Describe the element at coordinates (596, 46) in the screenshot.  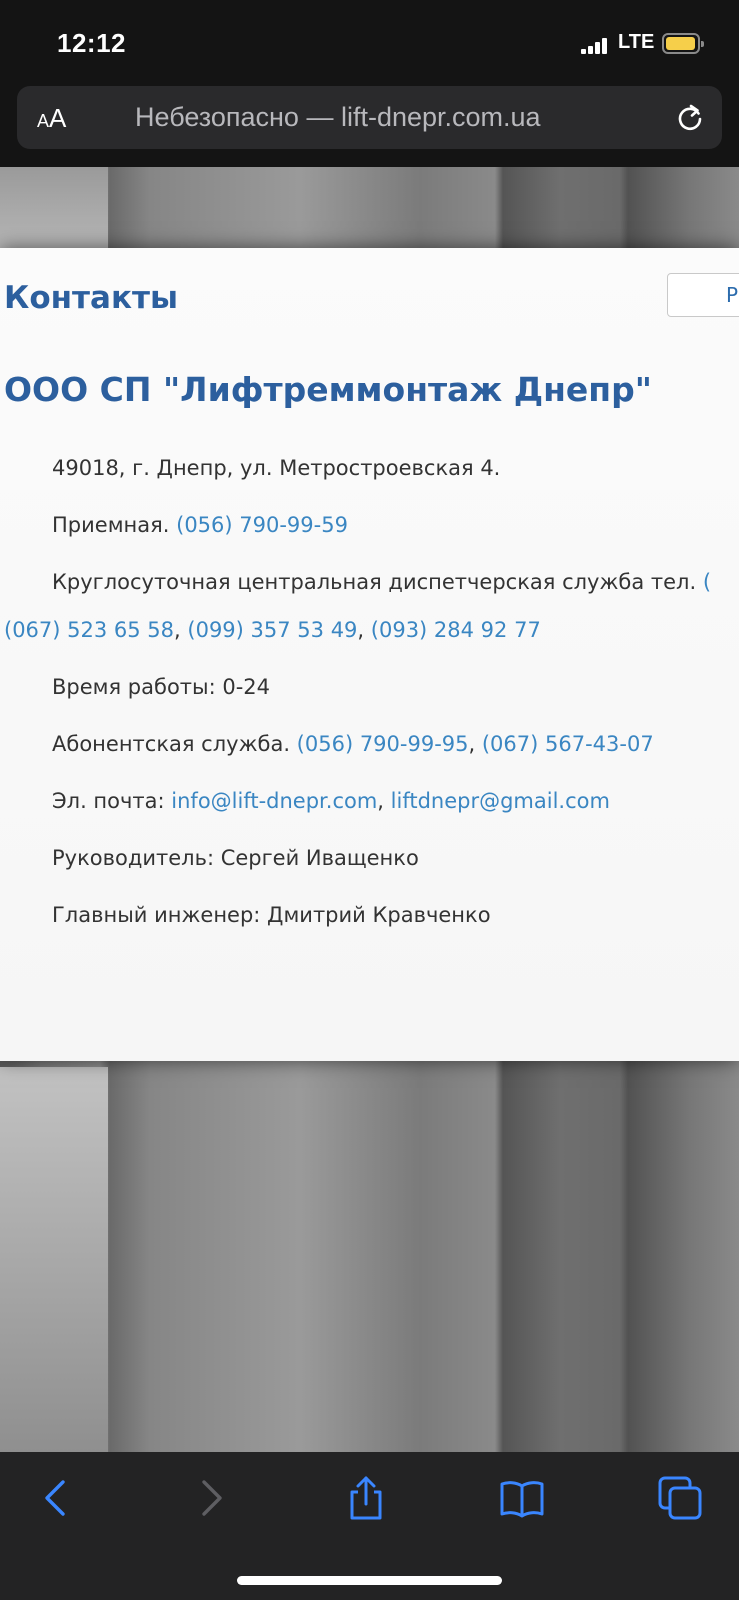
I see `cellular-signal-icon` at that location.